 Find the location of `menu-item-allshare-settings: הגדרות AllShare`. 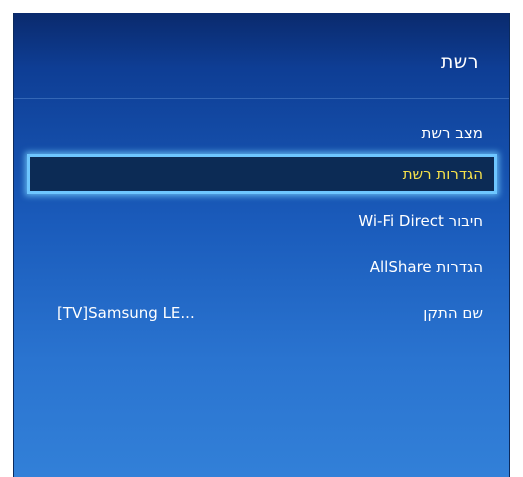

menu-item-allshare-settings: הגדרות AllShare is located at coordinates (262, 267).